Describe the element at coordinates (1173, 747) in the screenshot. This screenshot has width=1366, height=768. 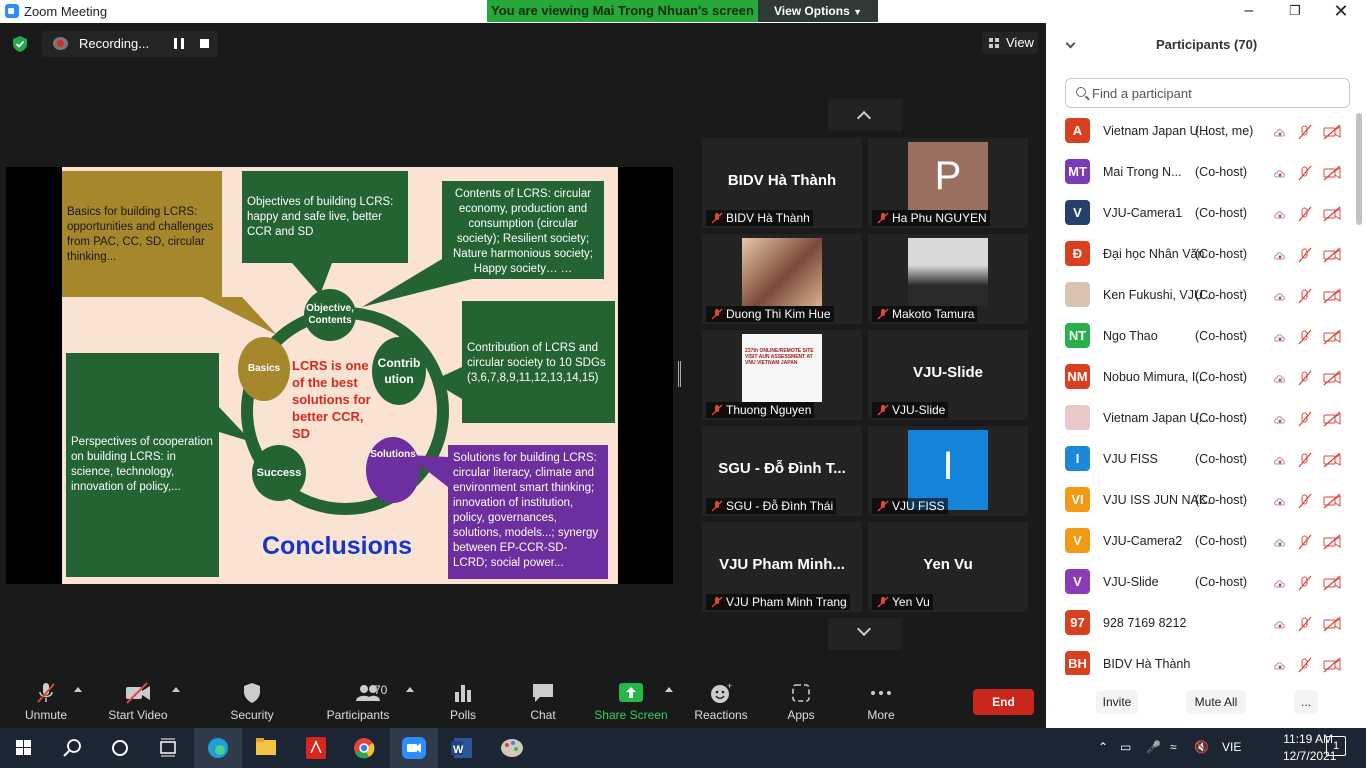
I see `network-icon: ≈` at that location.